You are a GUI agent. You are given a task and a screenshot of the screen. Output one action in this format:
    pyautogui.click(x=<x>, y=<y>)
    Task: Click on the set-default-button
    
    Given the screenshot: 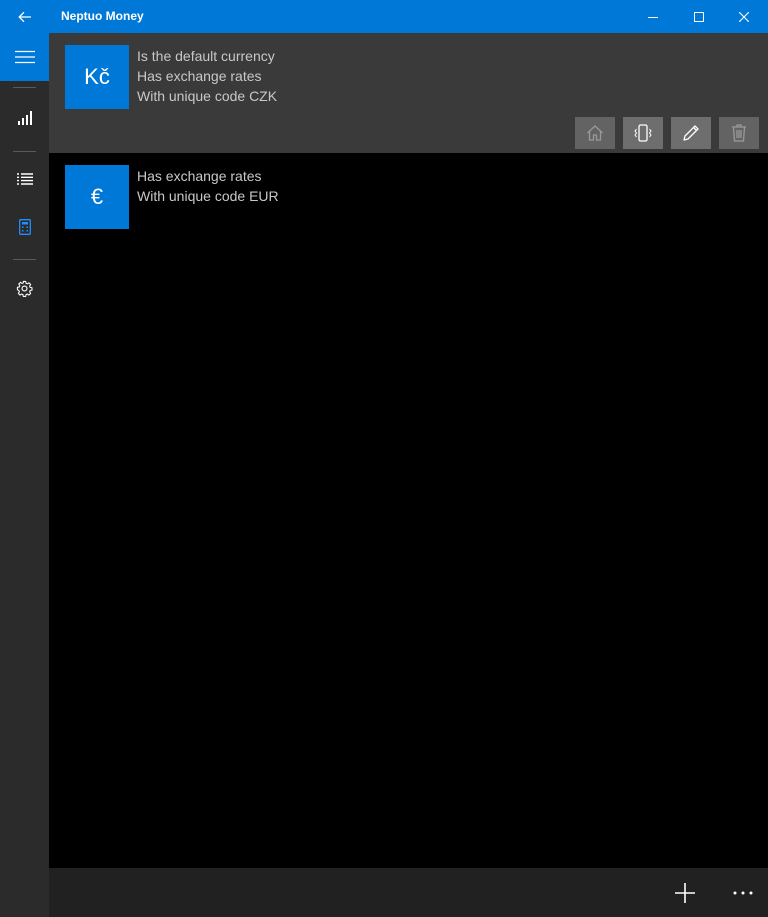 What is the action you would take?
    pyautogui.click(x=595, y=133)
    